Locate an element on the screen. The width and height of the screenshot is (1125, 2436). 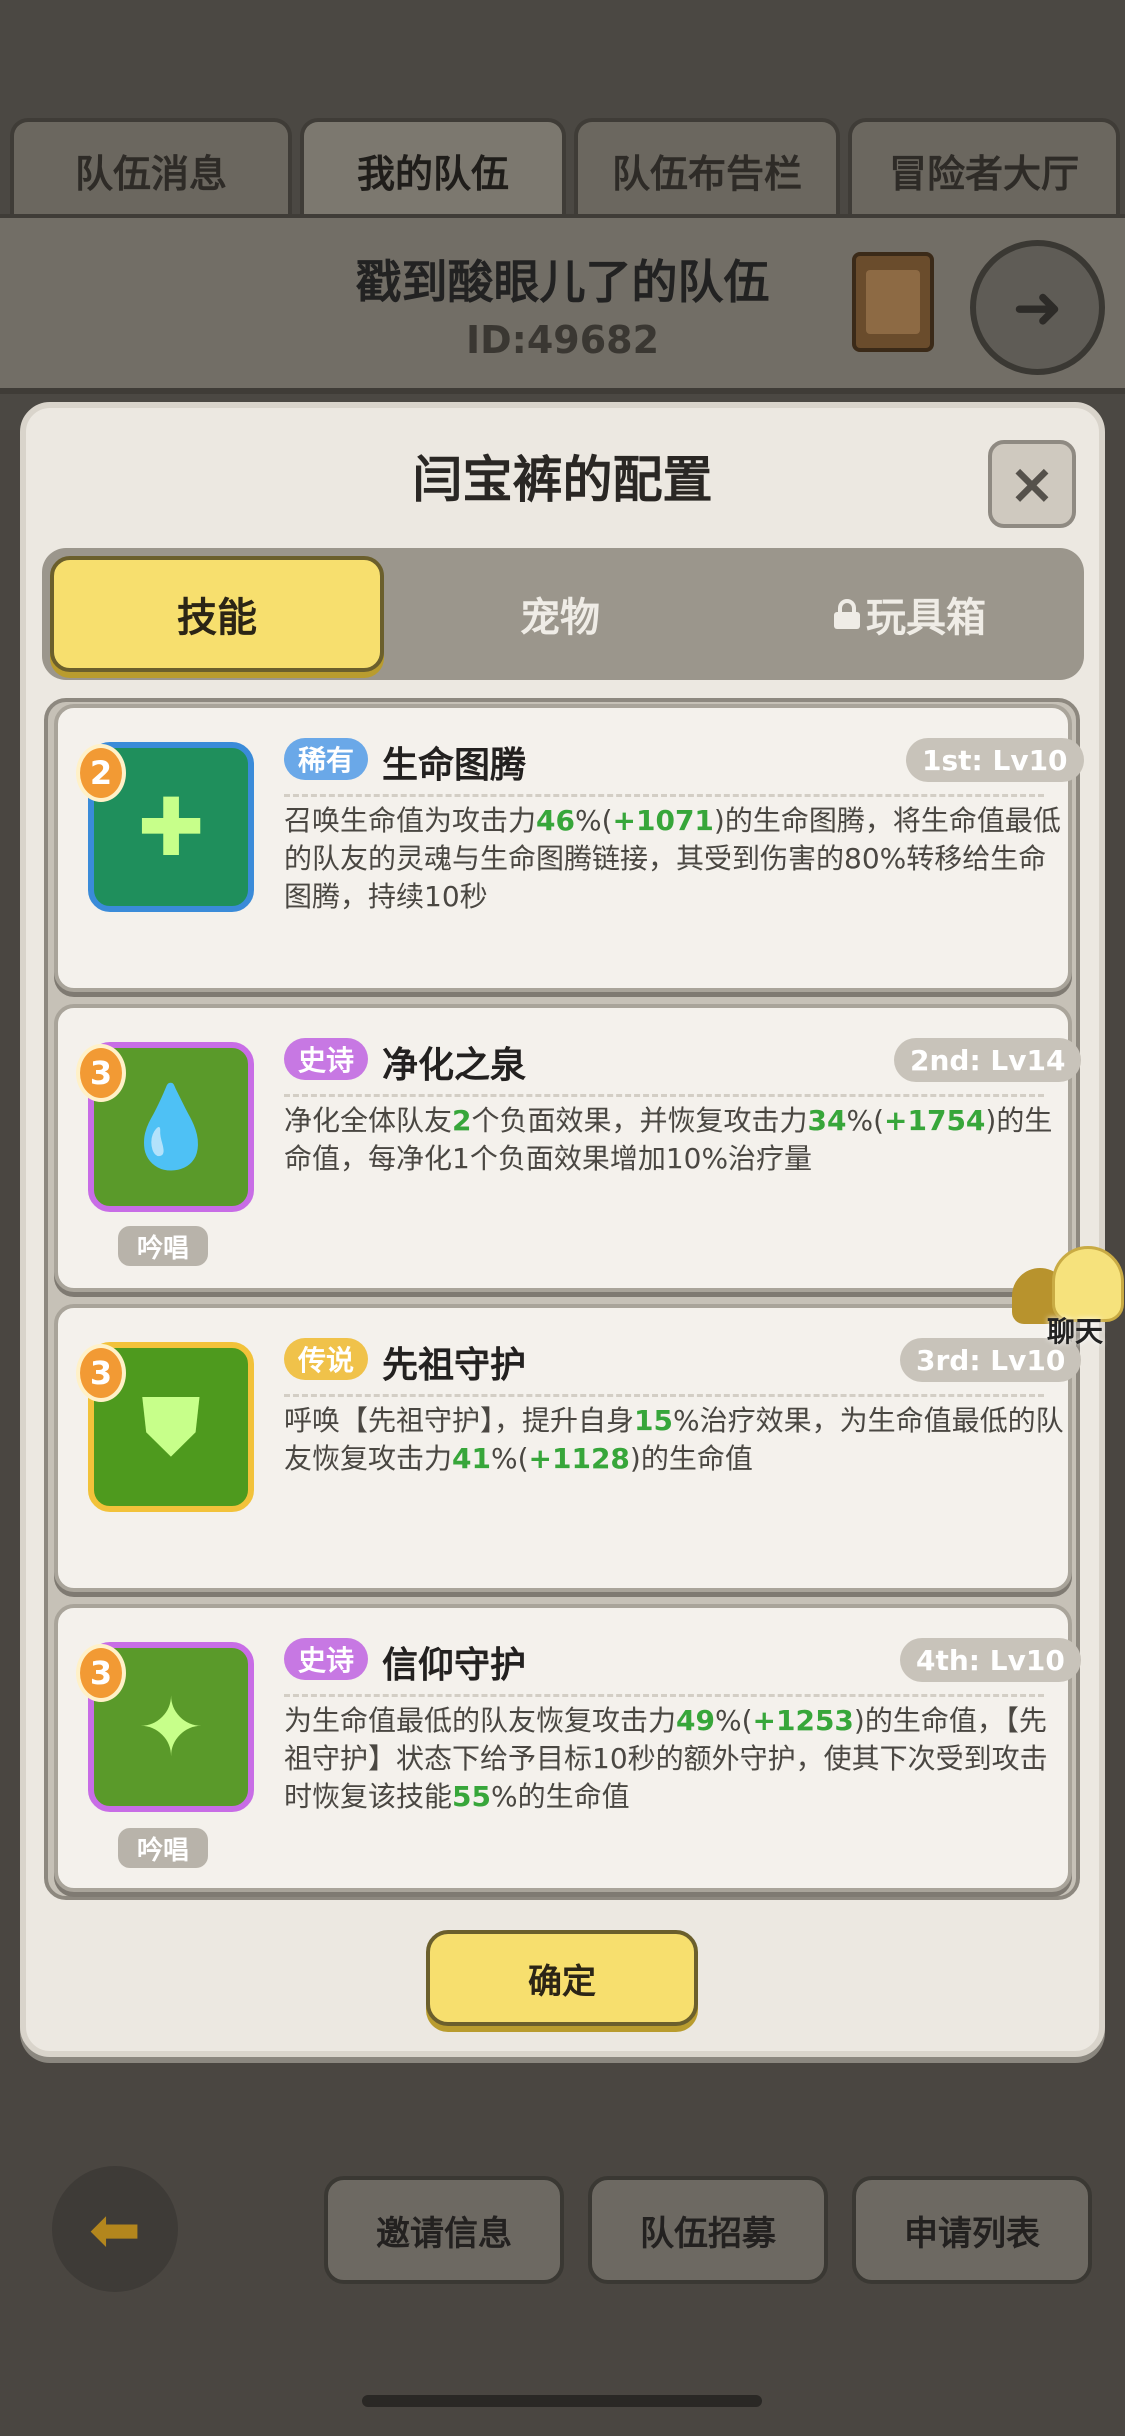
skill-slot-level: 4th: Lv10 is located at coordinates (990, 1660).